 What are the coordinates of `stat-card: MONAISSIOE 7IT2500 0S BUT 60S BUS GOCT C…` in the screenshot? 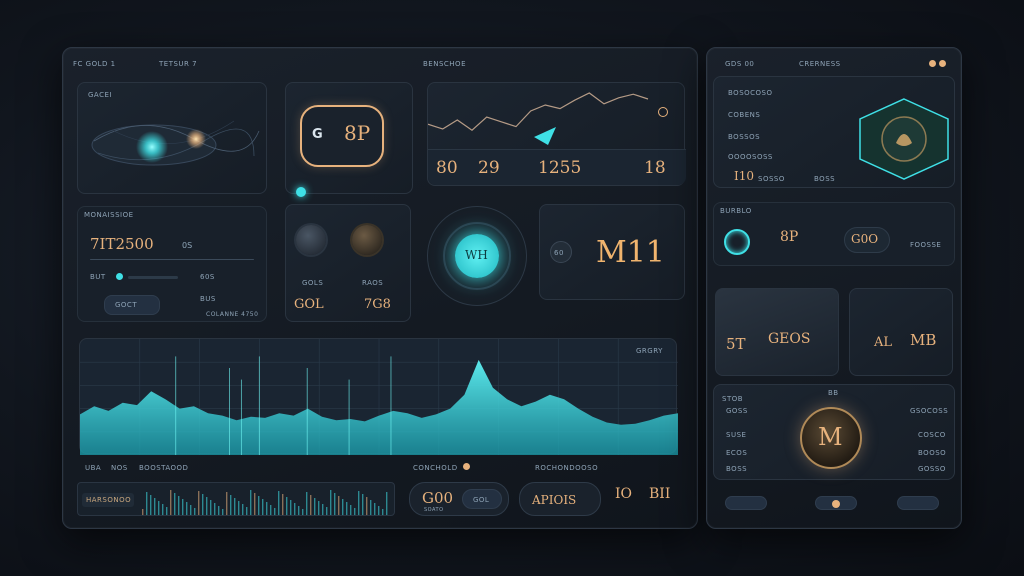 It's located at (172, 264).